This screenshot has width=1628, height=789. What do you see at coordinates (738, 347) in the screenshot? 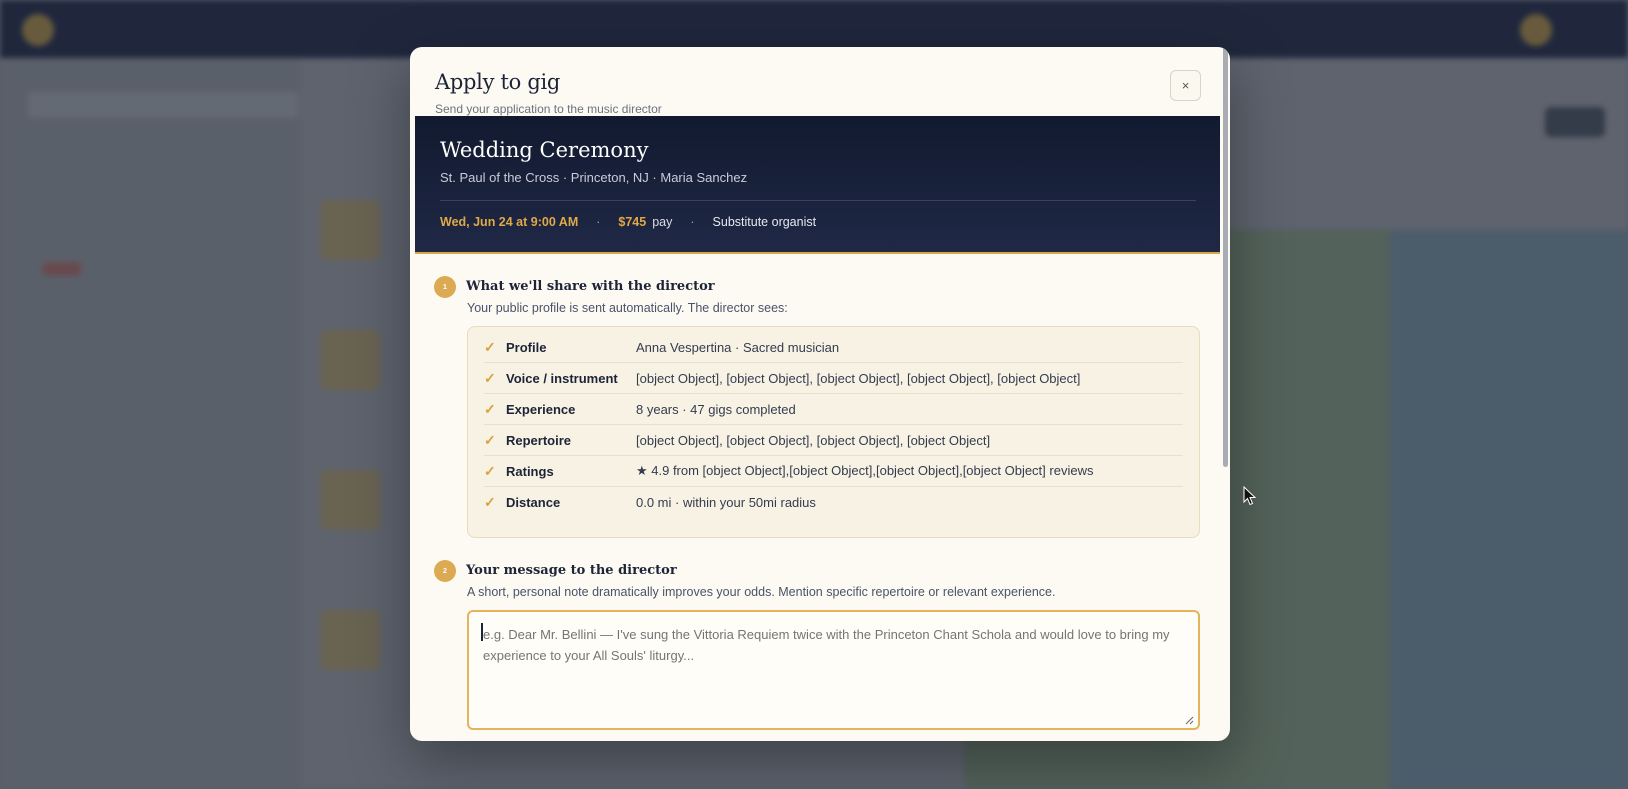
I see `row-value: Anna Vespertina · Sacred musician` at bounding box center [738, 347].